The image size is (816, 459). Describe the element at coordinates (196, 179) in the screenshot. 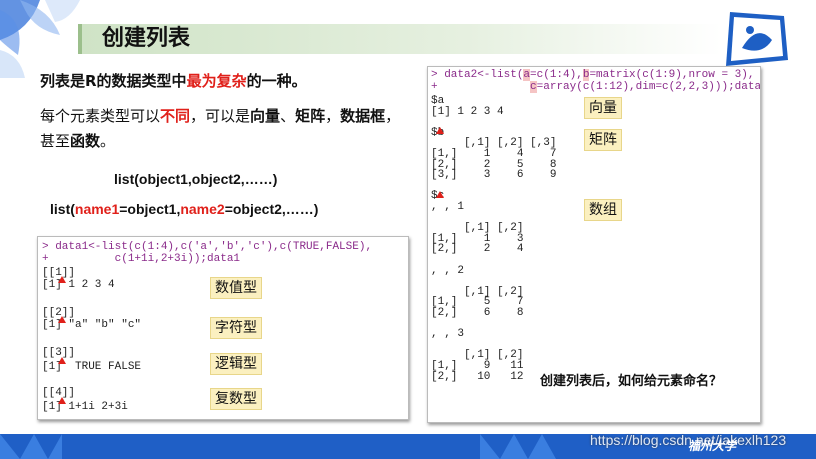

I see `syntax-unnamed: list(object1,object2,……)` at that location.